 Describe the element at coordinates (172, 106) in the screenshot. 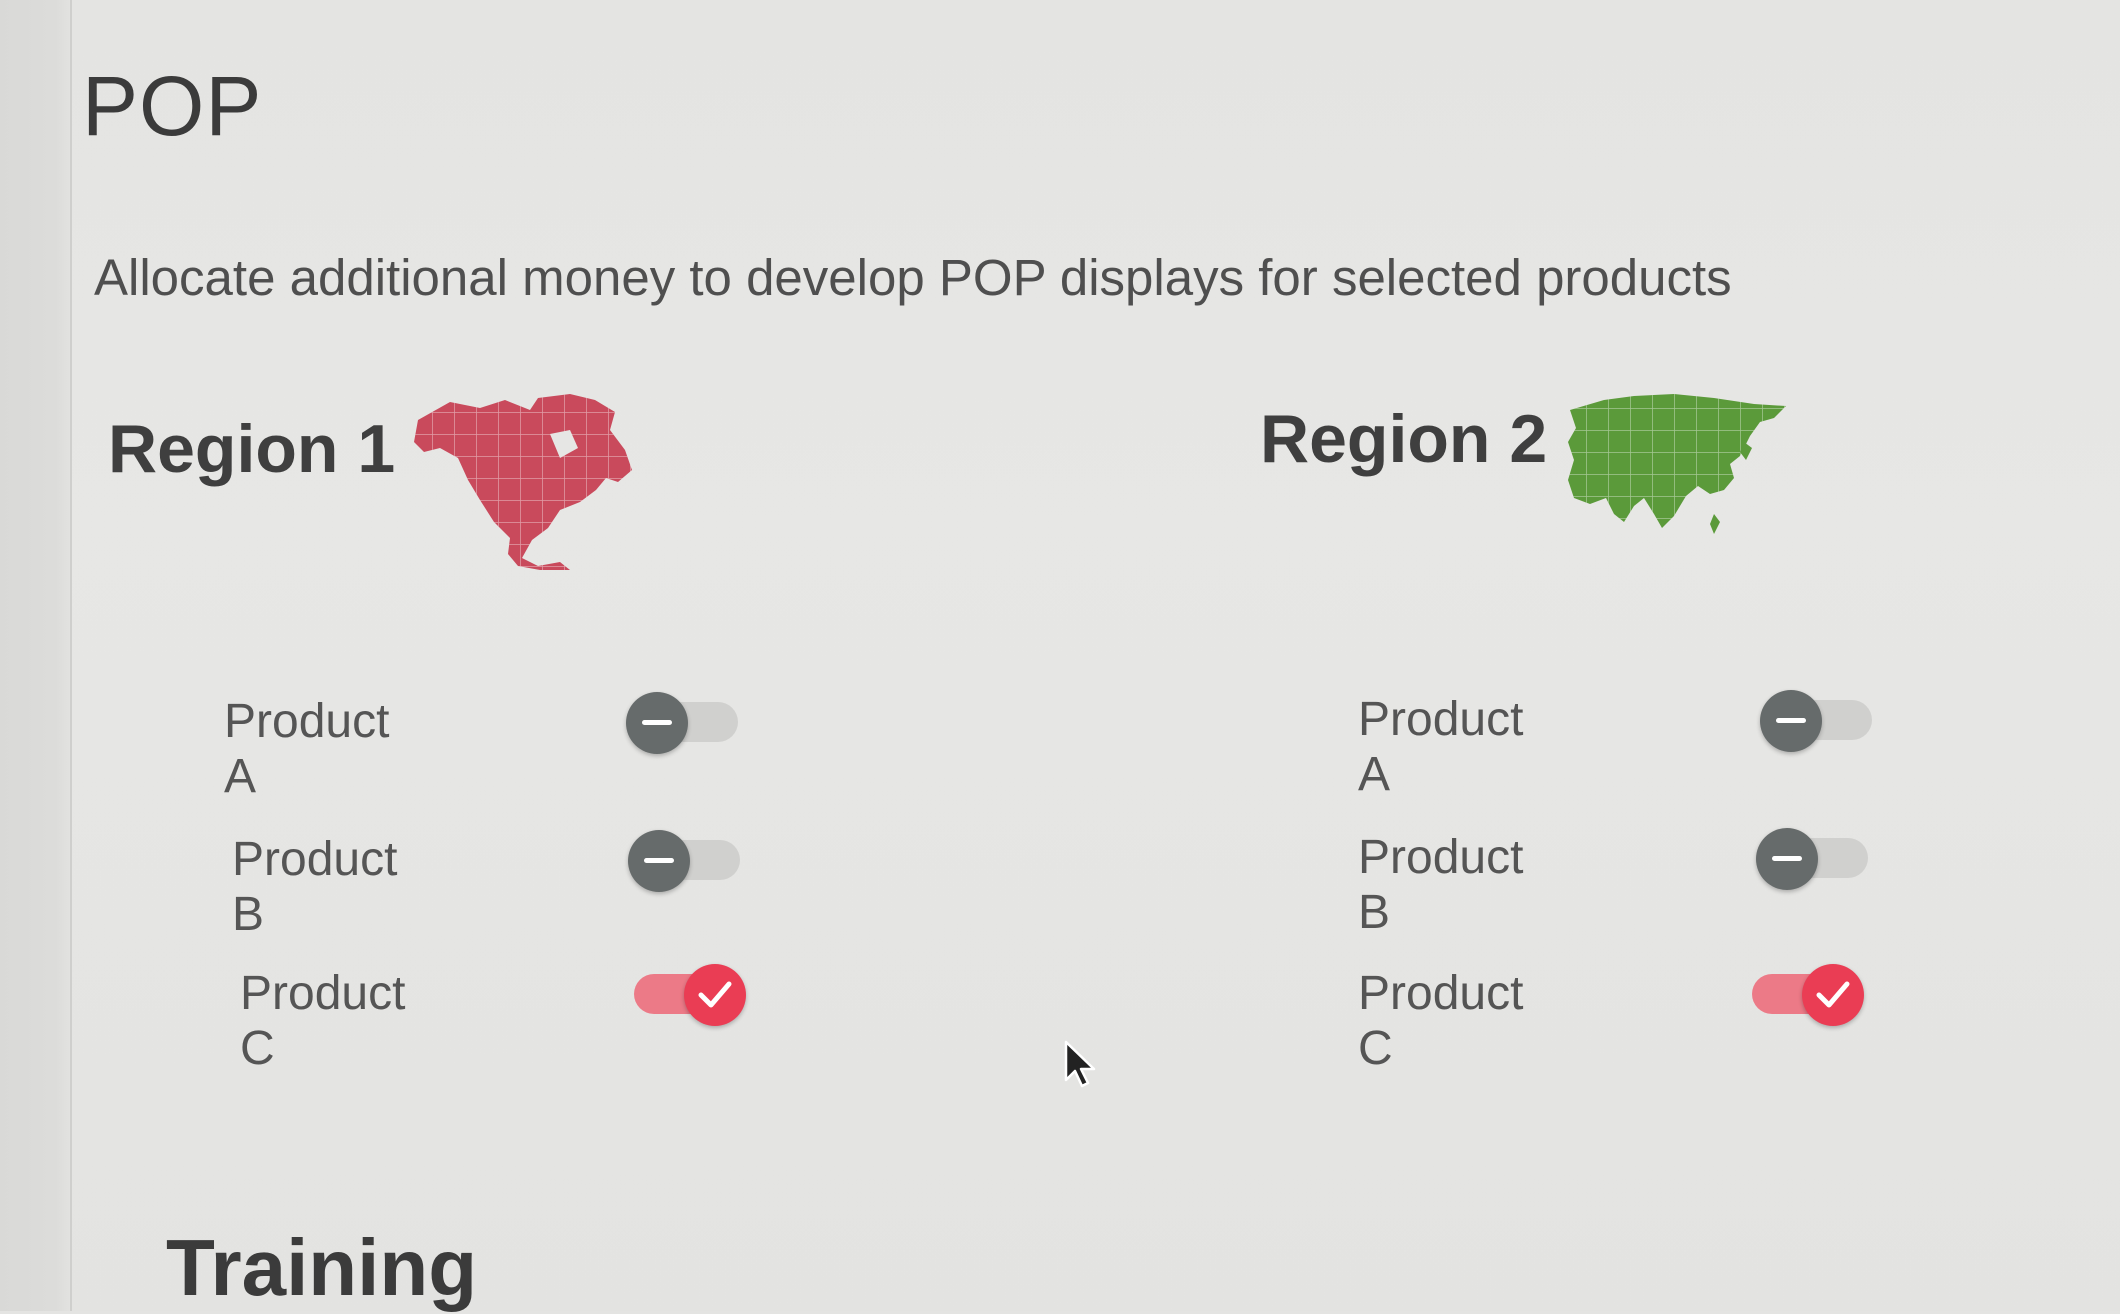

I see `page-title: POP` at that location.